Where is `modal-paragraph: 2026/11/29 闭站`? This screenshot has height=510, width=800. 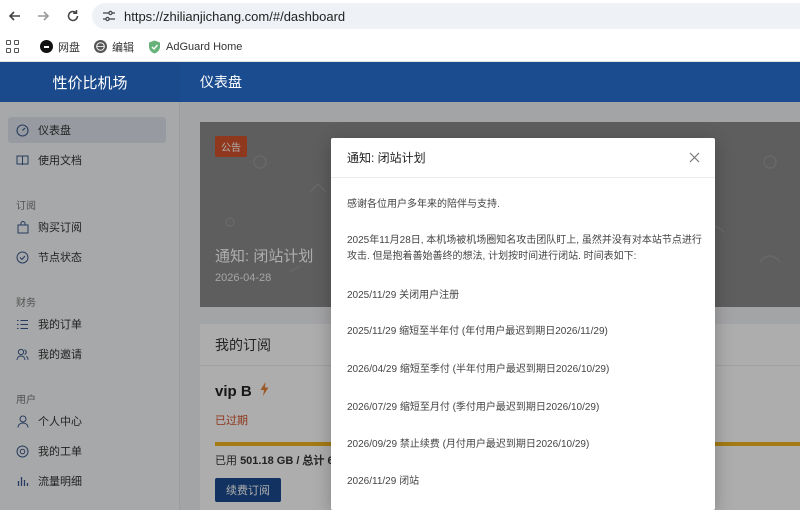 modal-paragraph: 2026/11/29 闭站 is located at coordinates (383, 481).